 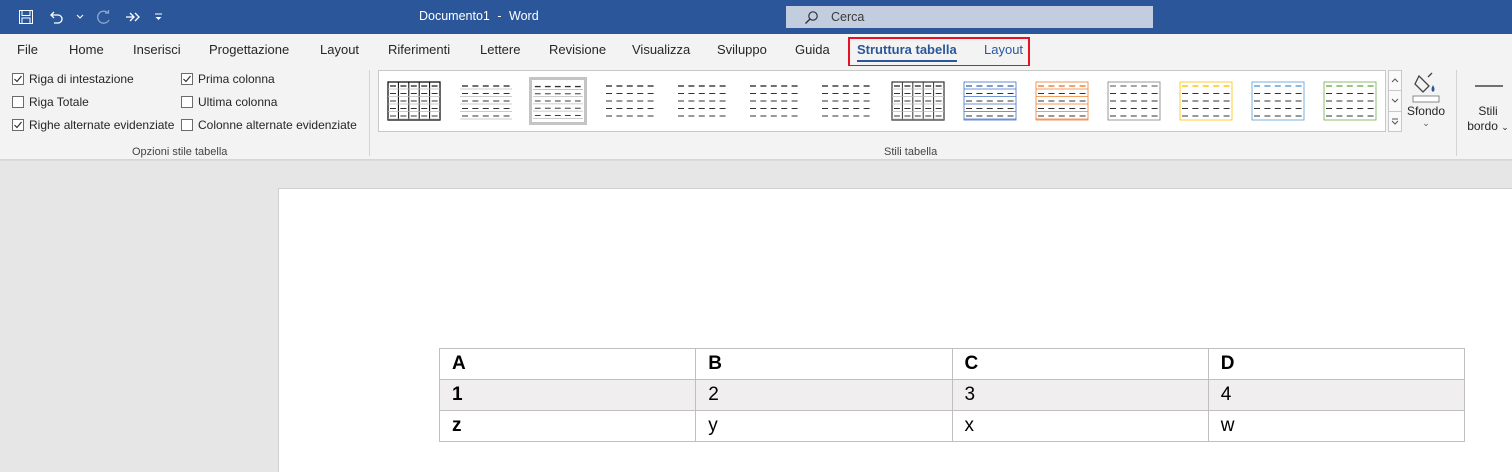 I want to click on redo-icon, so click(x=103, y=17).